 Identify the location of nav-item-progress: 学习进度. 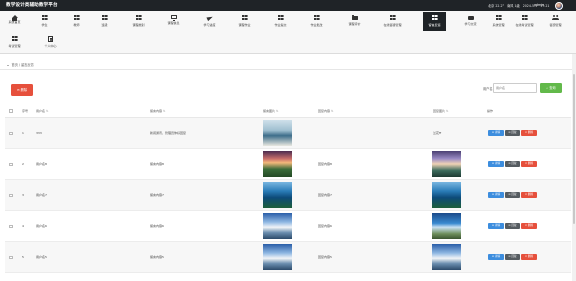
(209, 21).